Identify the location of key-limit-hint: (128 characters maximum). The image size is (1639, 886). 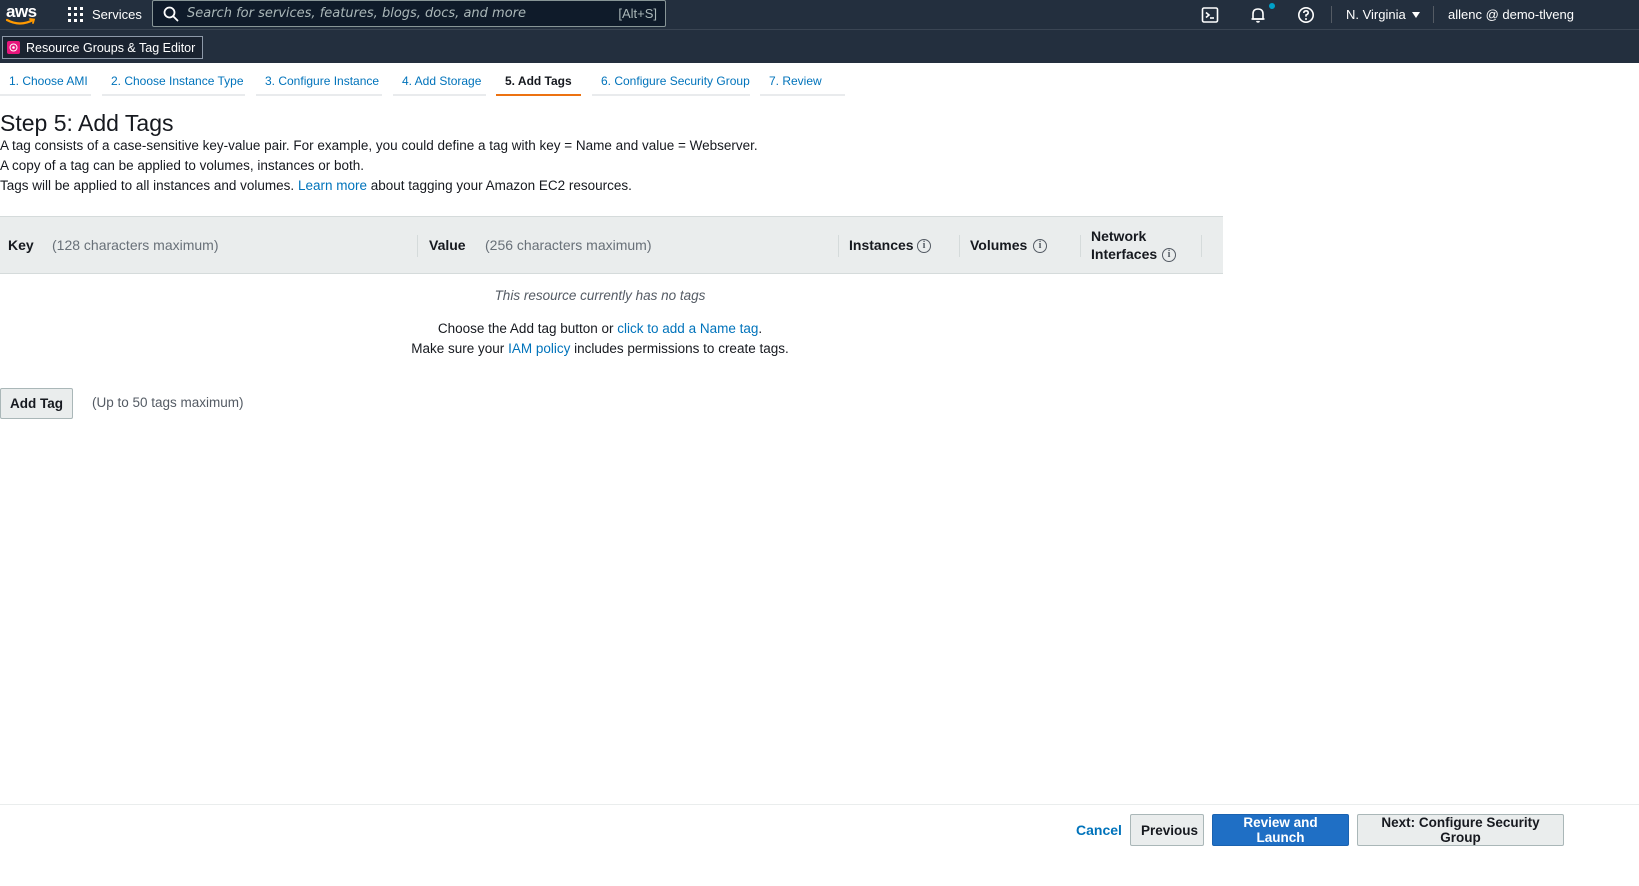
(135, 245).